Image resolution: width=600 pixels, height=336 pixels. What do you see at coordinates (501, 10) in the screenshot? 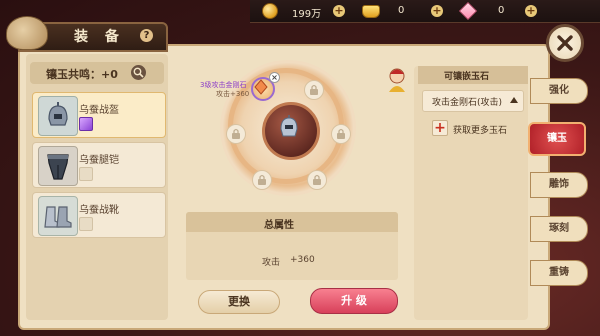
I see `gem-amount: 0` at bounding box center [501, 10].